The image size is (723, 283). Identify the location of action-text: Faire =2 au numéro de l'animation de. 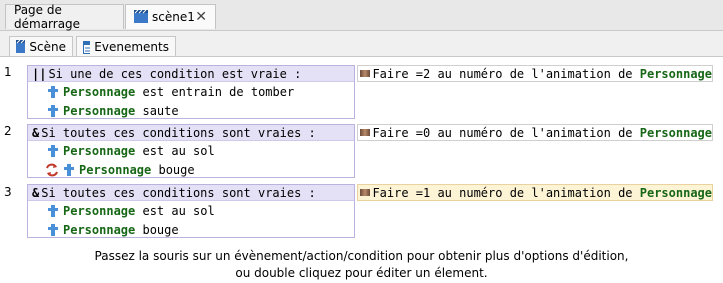
(506, 73).